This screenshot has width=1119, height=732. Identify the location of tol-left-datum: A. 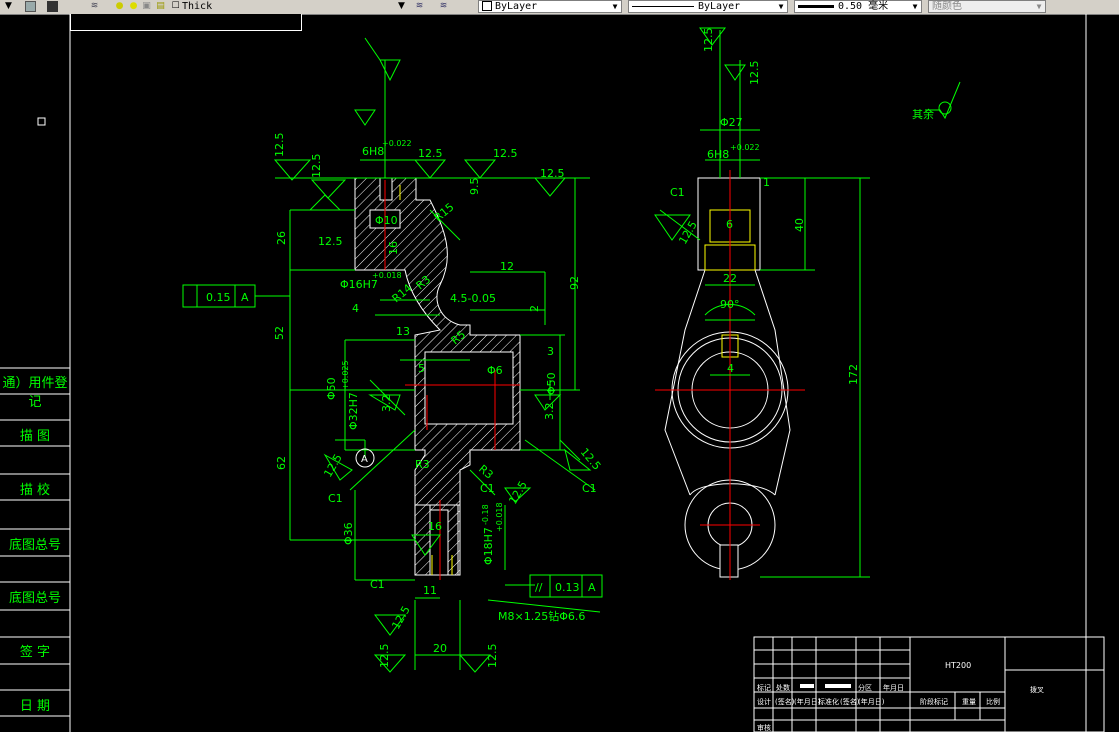
(245, 297).